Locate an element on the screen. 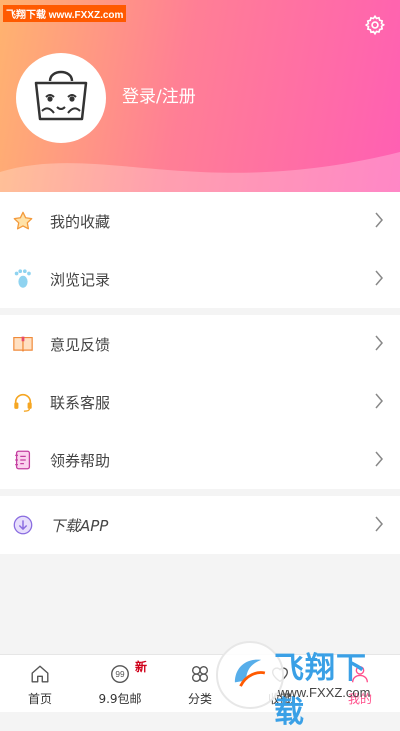 Image resolution: width=400 pixels, height=731 pixels. menu-item-download-app: 下载APP is located at coordinates (200, 525).